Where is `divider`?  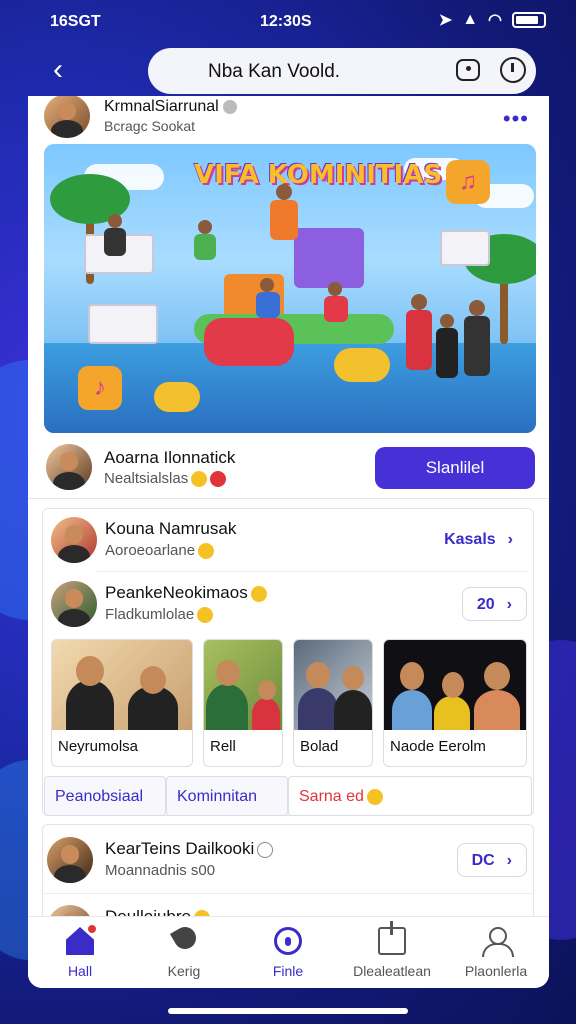
divider is located at coordinates (288, 498).